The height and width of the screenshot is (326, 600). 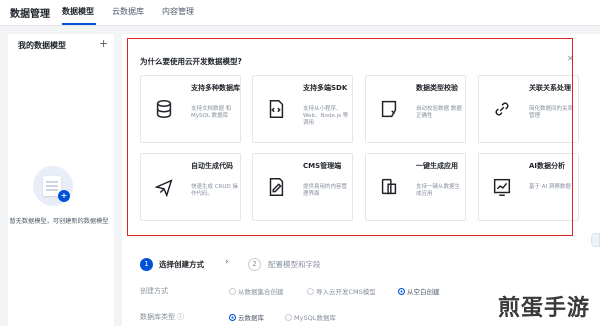 I want to click on feature-card: 自动生成代码 快速生成 CRUD 操作代码。, so click(x=190, y=187).